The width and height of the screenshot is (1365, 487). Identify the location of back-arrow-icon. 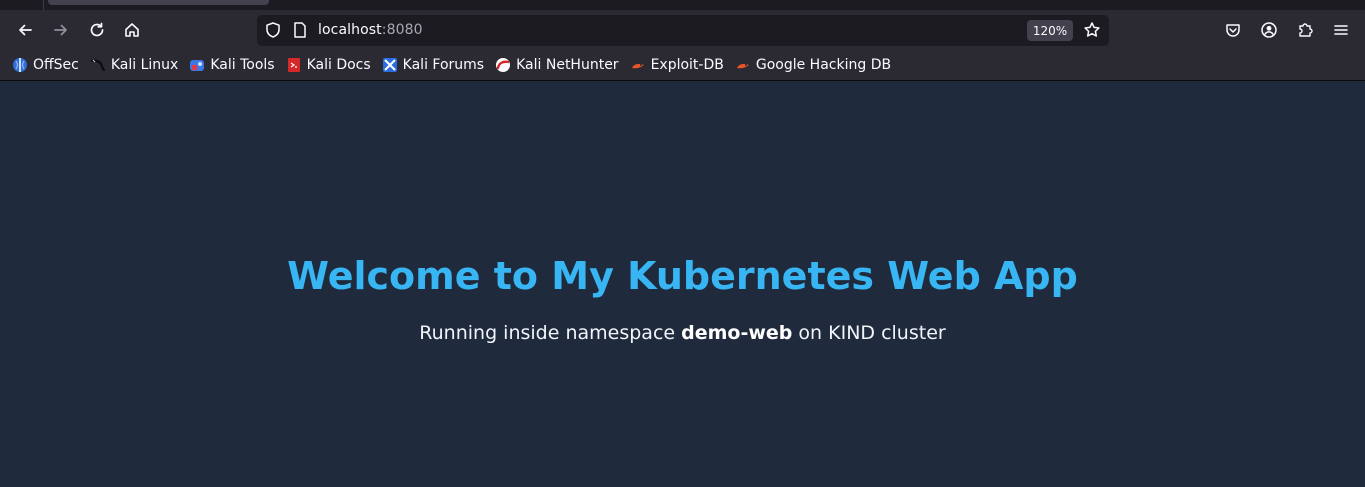
(25, 30).